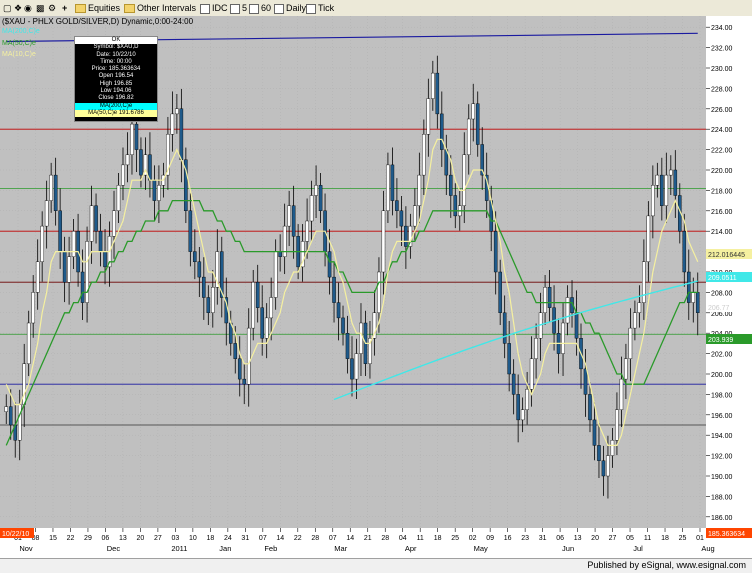 The image size is (752, 573). I want to click on interval-tick: Tick, so click(320, 8).